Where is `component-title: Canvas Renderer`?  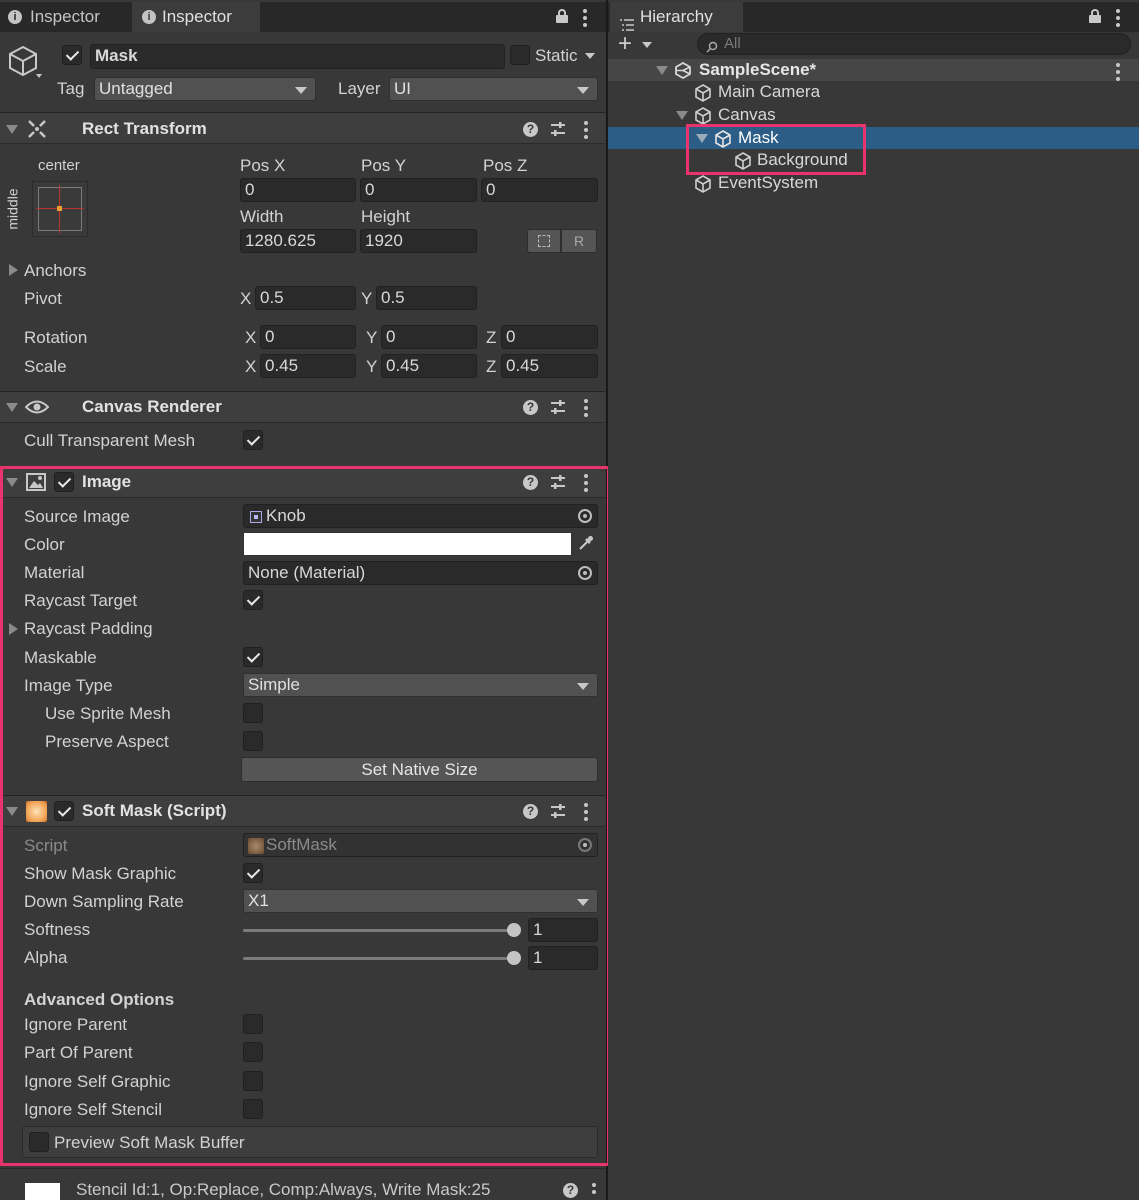 component-title: Canvas Renderer is located at coordinates (152, 406).